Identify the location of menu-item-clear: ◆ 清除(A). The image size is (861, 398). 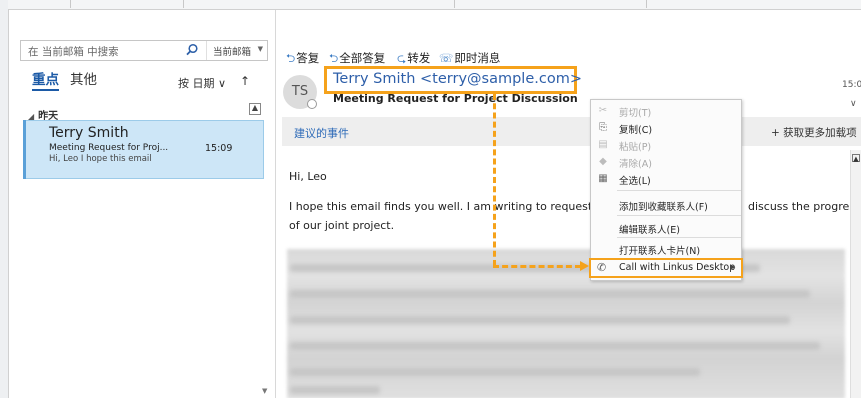
(666, 162).